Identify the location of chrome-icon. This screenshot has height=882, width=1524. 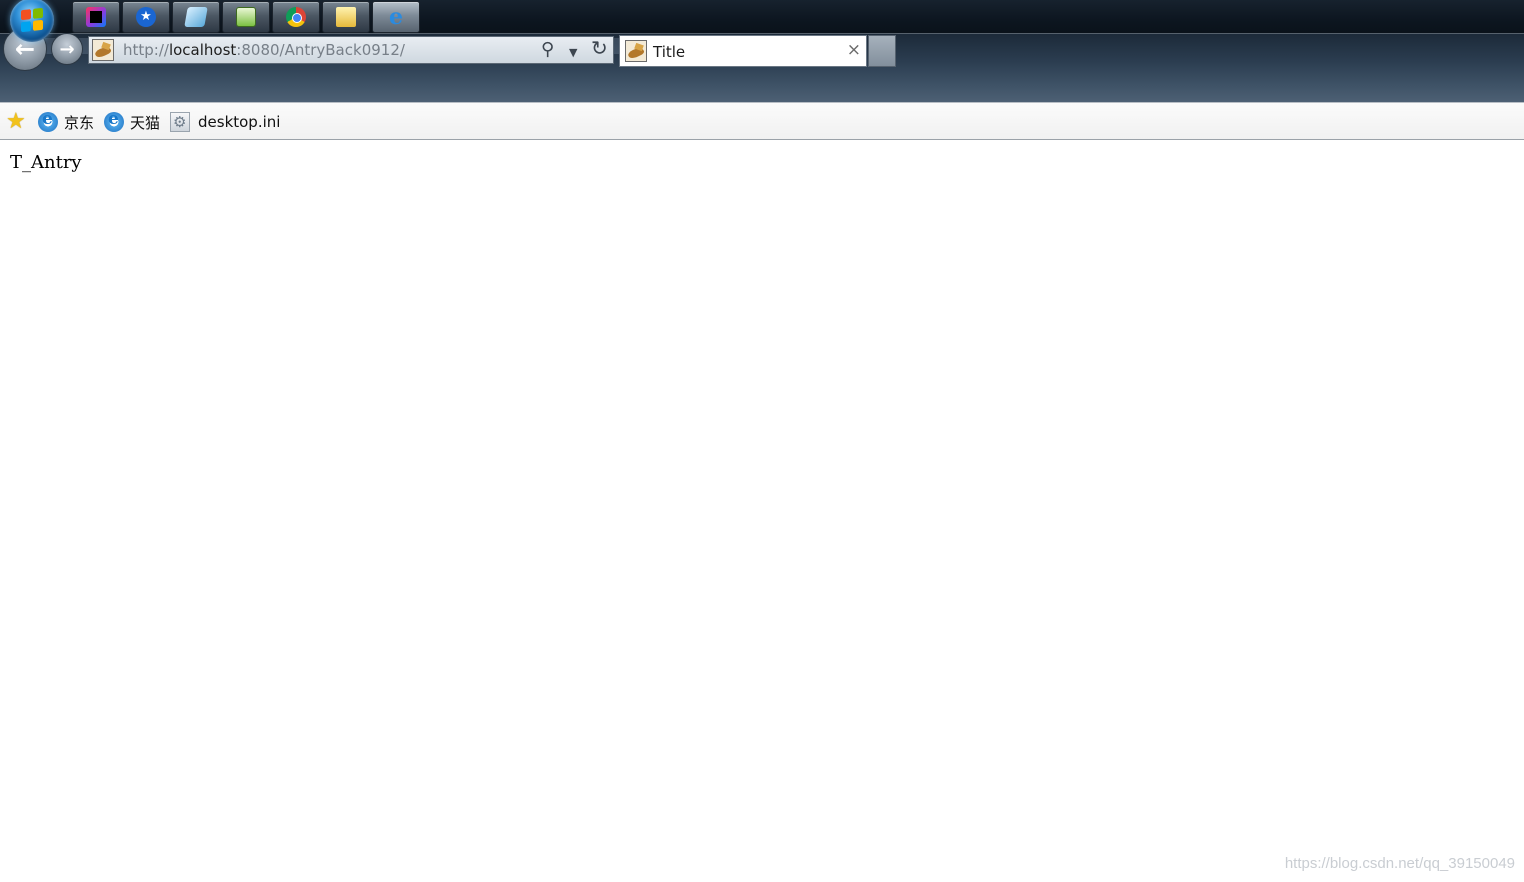
(296, 17).